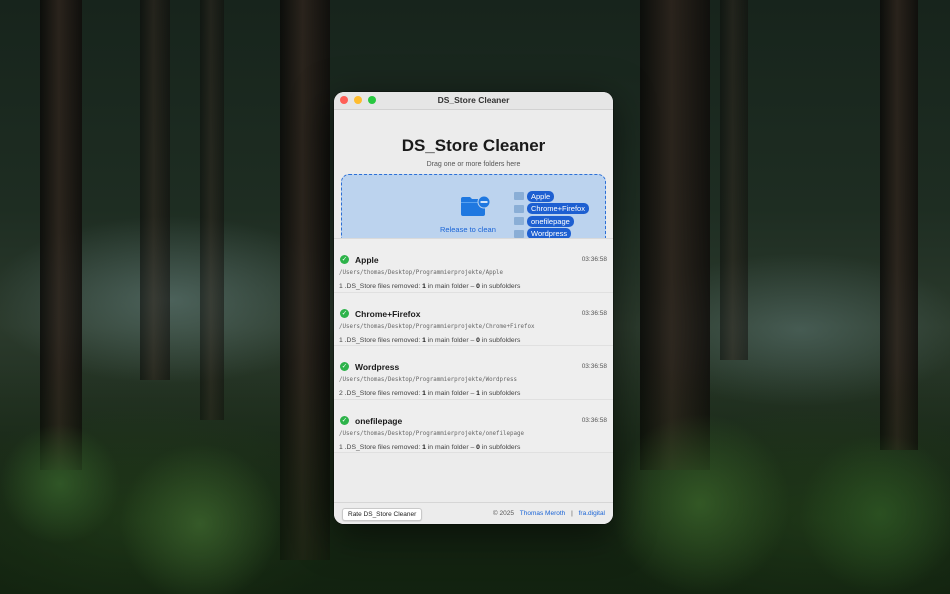 This screenshot has height=594, width=950. Describe the element at coordinates (377, 367) in the screenshot. I see `folder-name: Wordpress` at that location.